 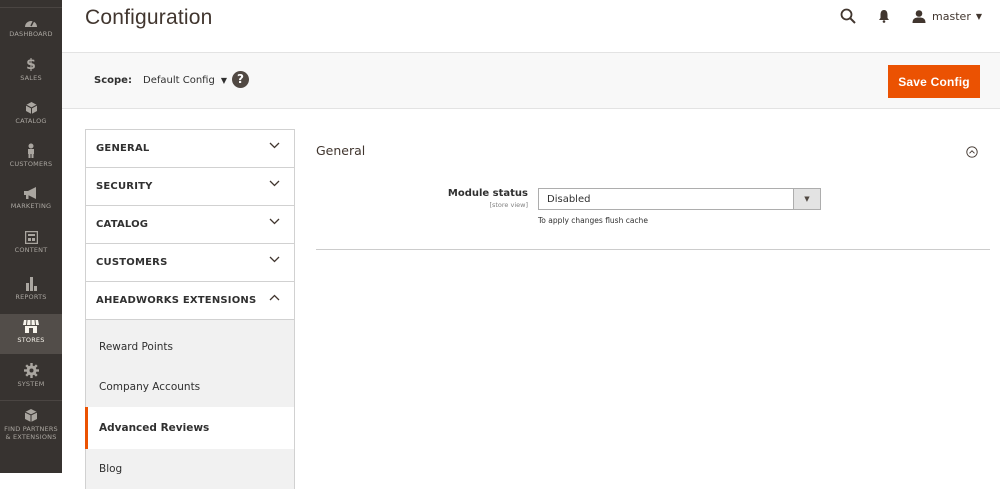 I want to click on nav-label: SALES, so click(x=31, y=78).